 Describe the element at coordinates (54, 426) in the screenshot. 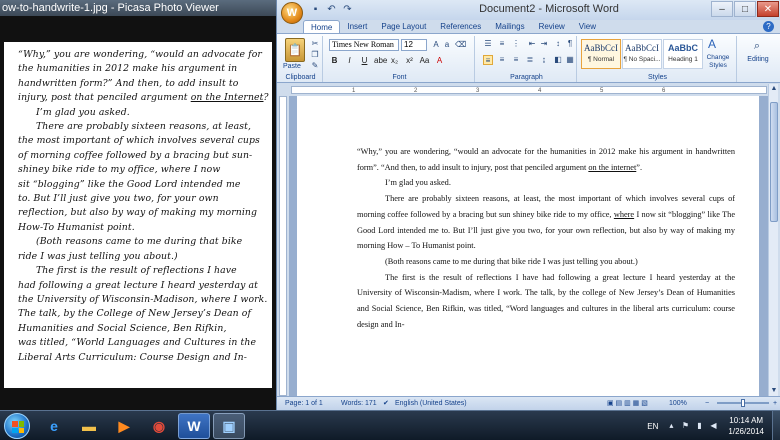

I see `internet-explorer-icon: e` at that location.